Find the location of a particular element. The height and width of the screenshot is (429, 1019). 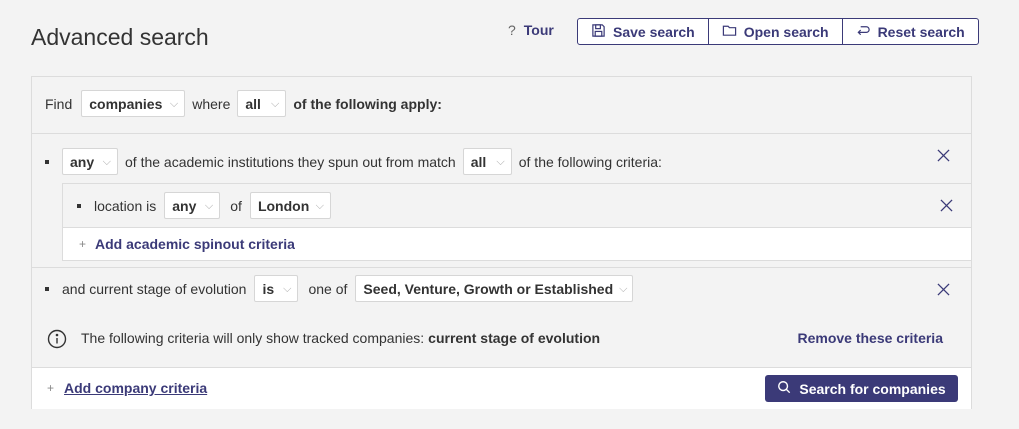

location-label: location is is located at coordinates (125, 205).